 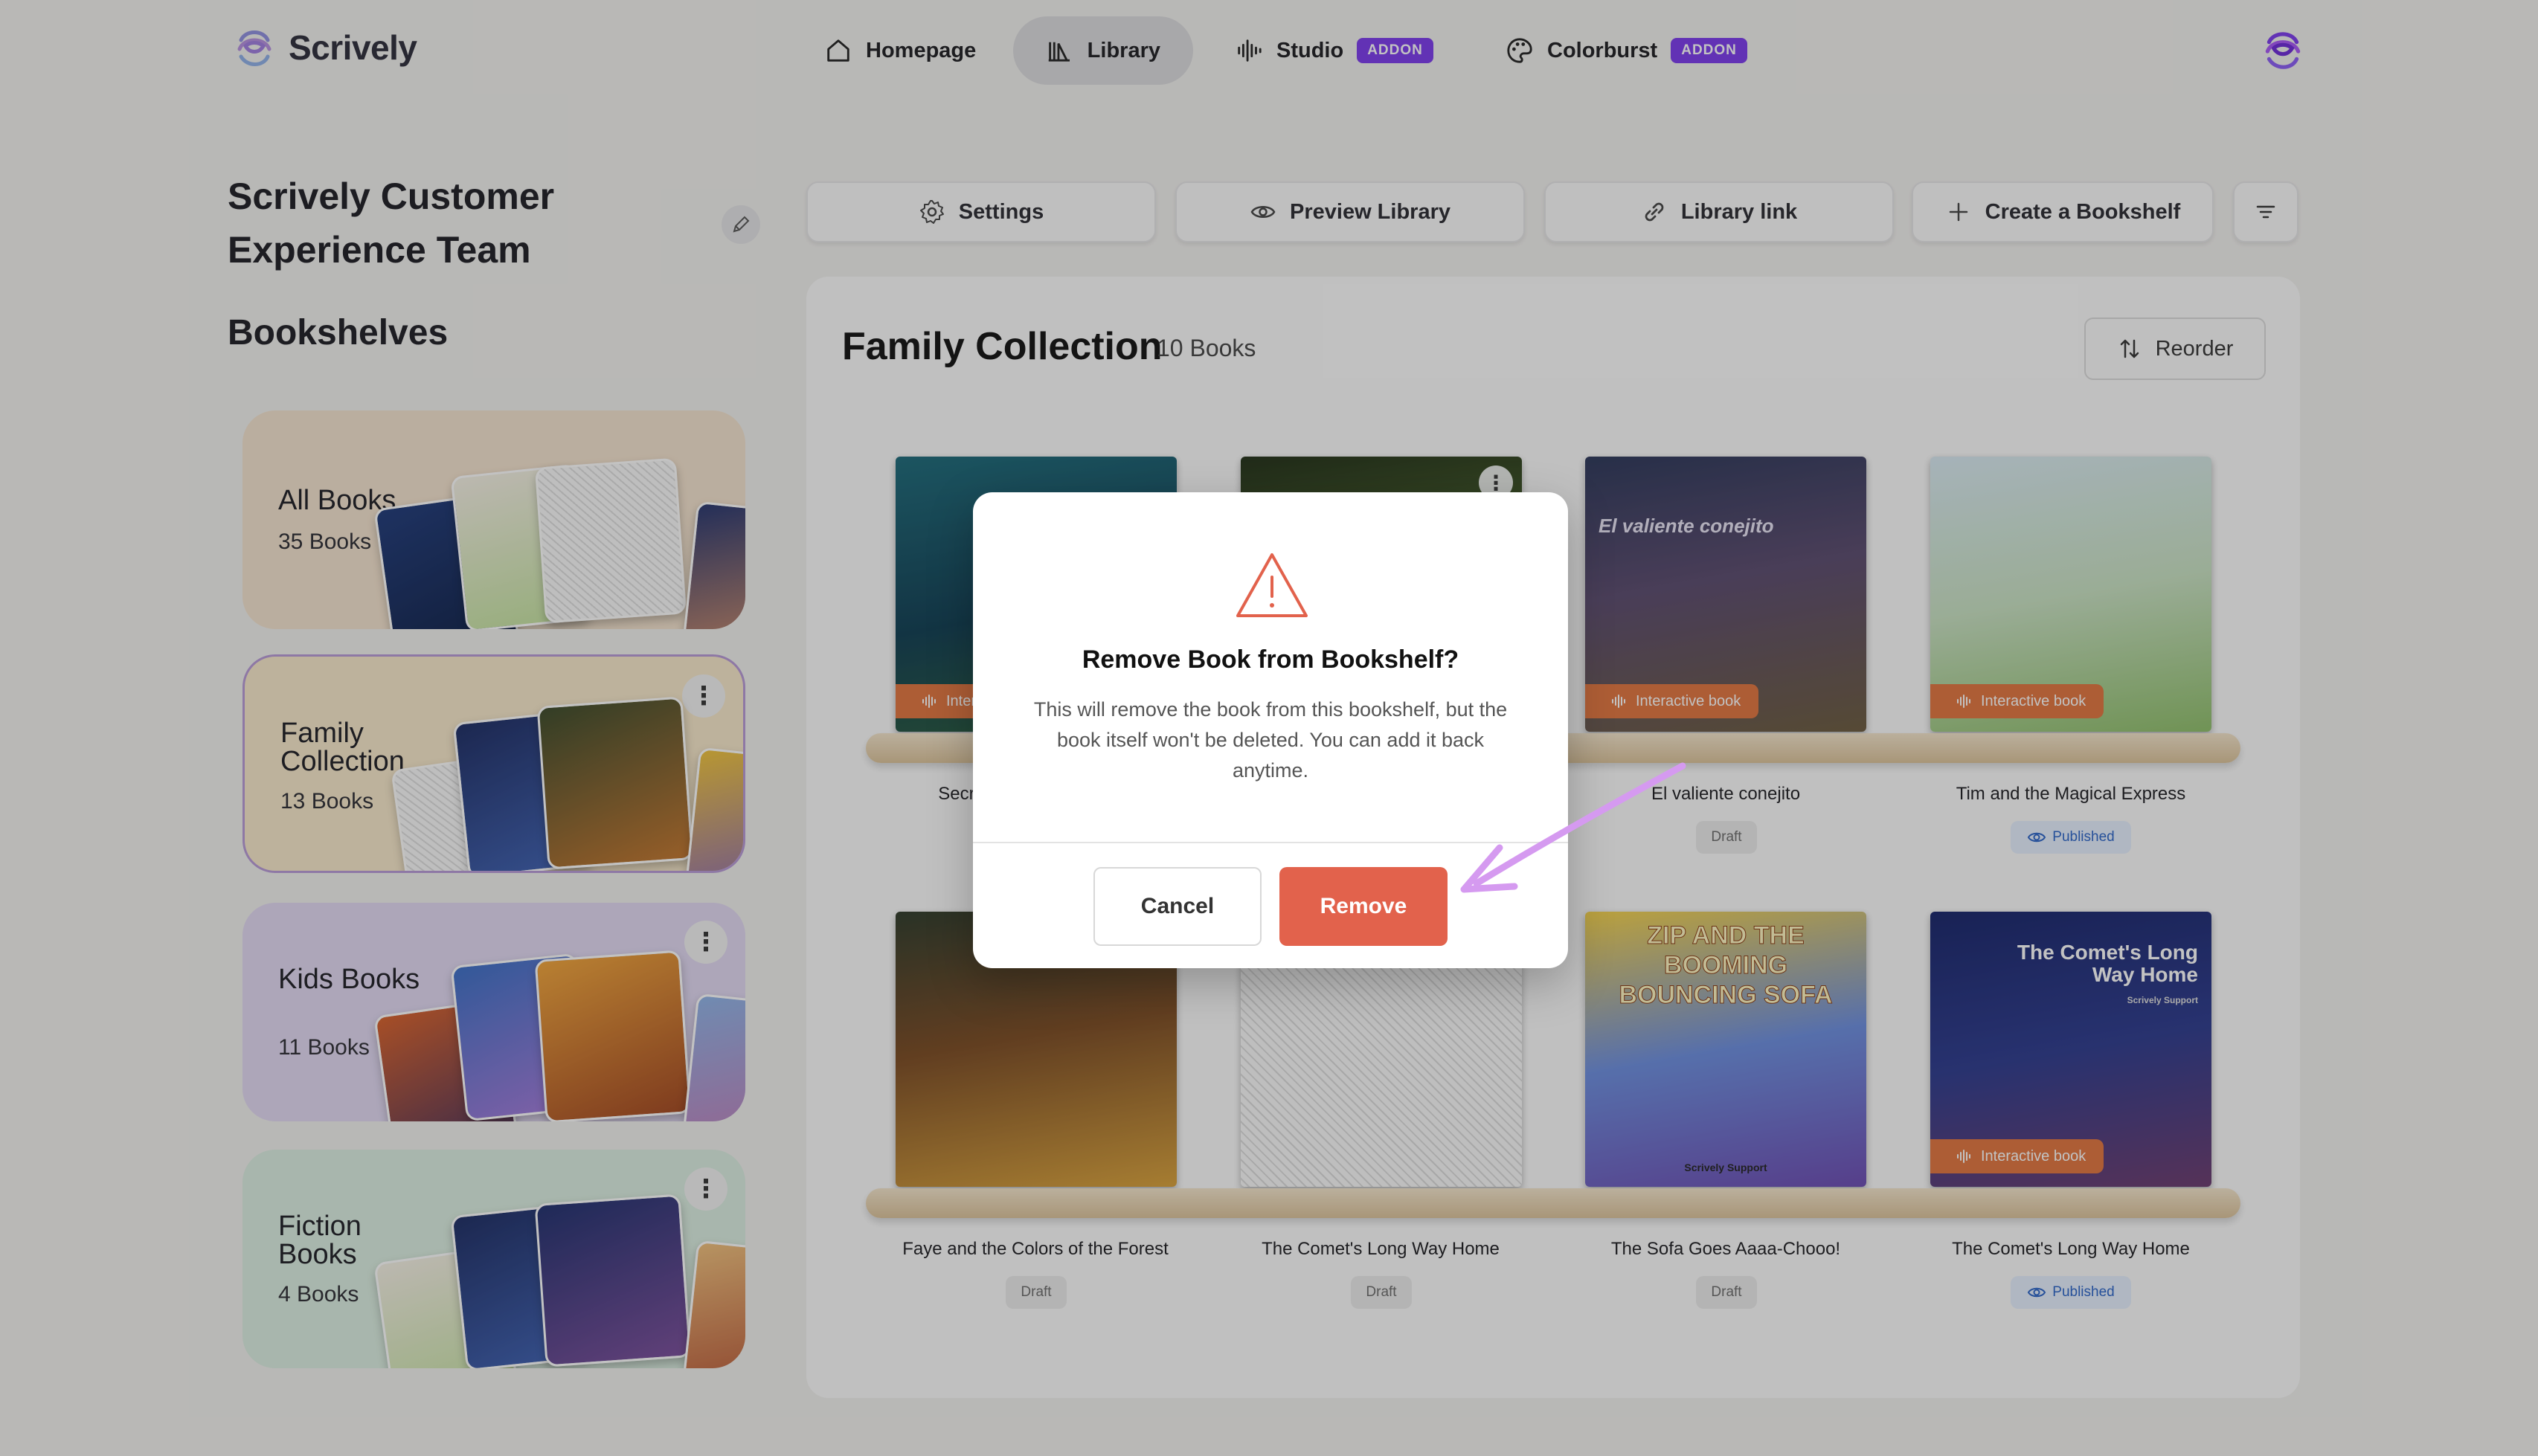 What do you see at coordinates (1270, 843) in the screenshot?
I see `dialog-divider` at bounding box center [1270, 843].